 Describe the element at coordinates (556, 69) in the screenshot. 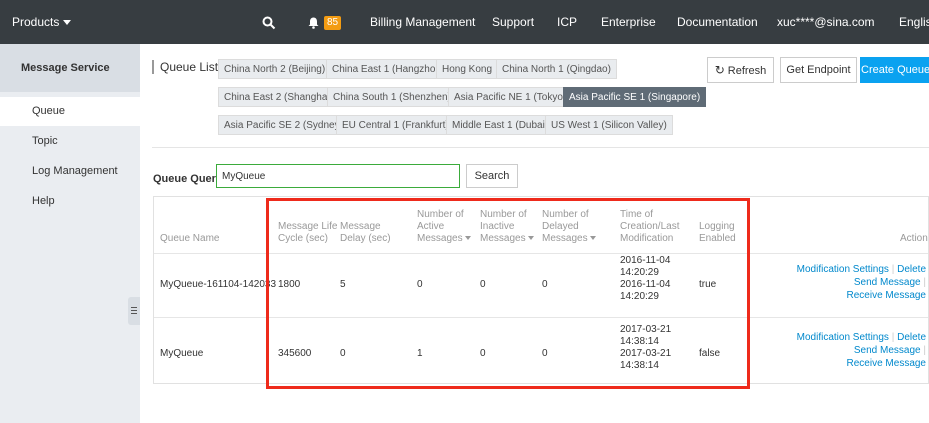

I see `region-tab: China North 1 (Qingdao)` at that location.